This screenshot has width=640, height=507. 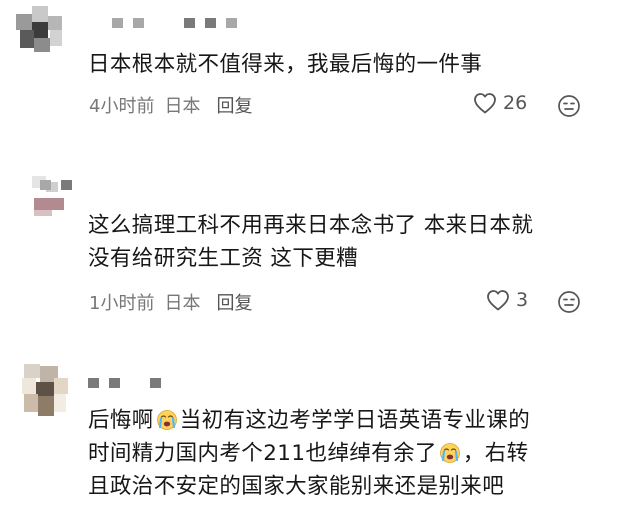 I want to click on comment-meta: 4小时前 日本 回复, so click(x=170, y=105).